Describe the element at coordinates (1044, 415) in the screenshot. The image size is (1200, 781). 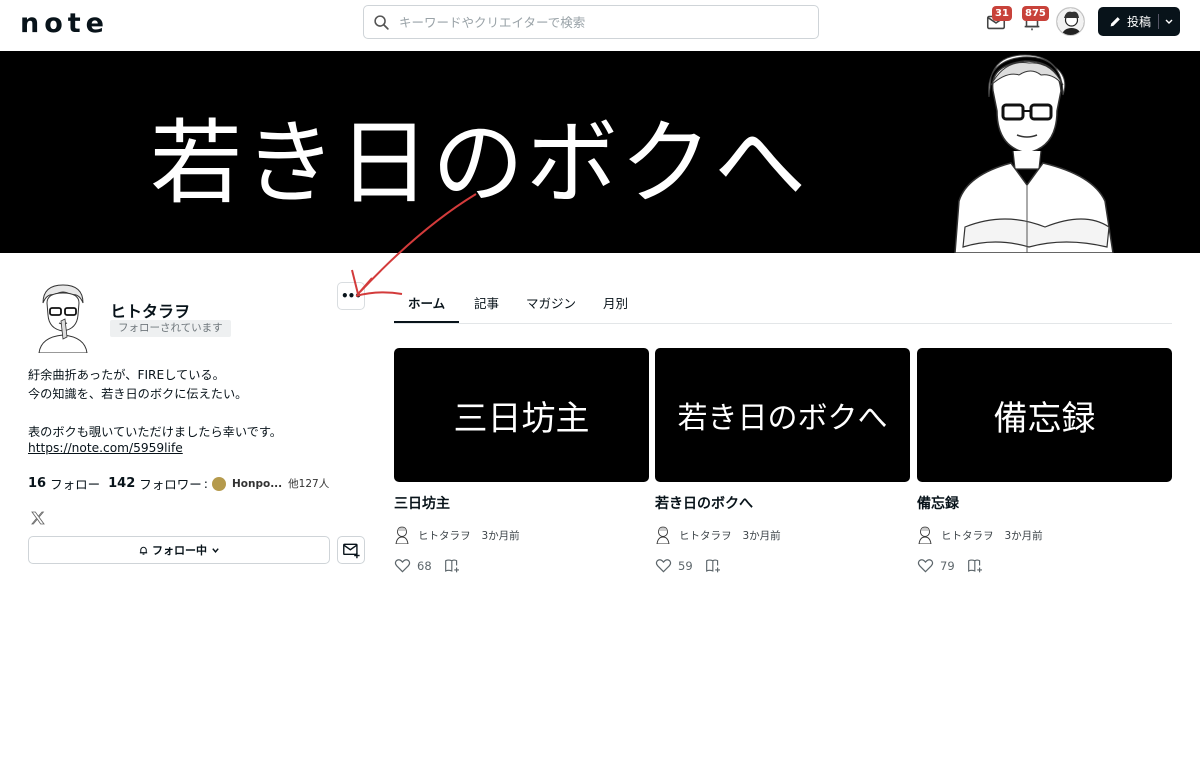
I see `article-thumbnail: 備忘録` at that location.